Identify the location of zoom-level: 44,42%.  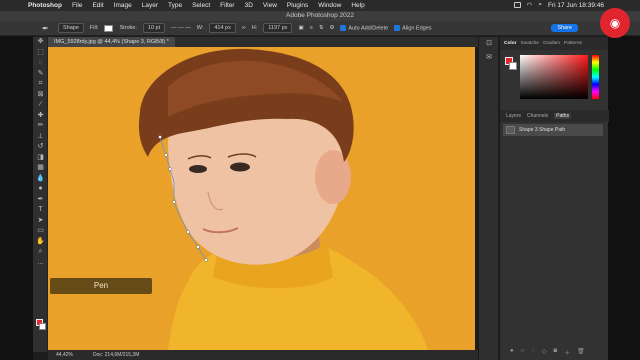
(64, 355).